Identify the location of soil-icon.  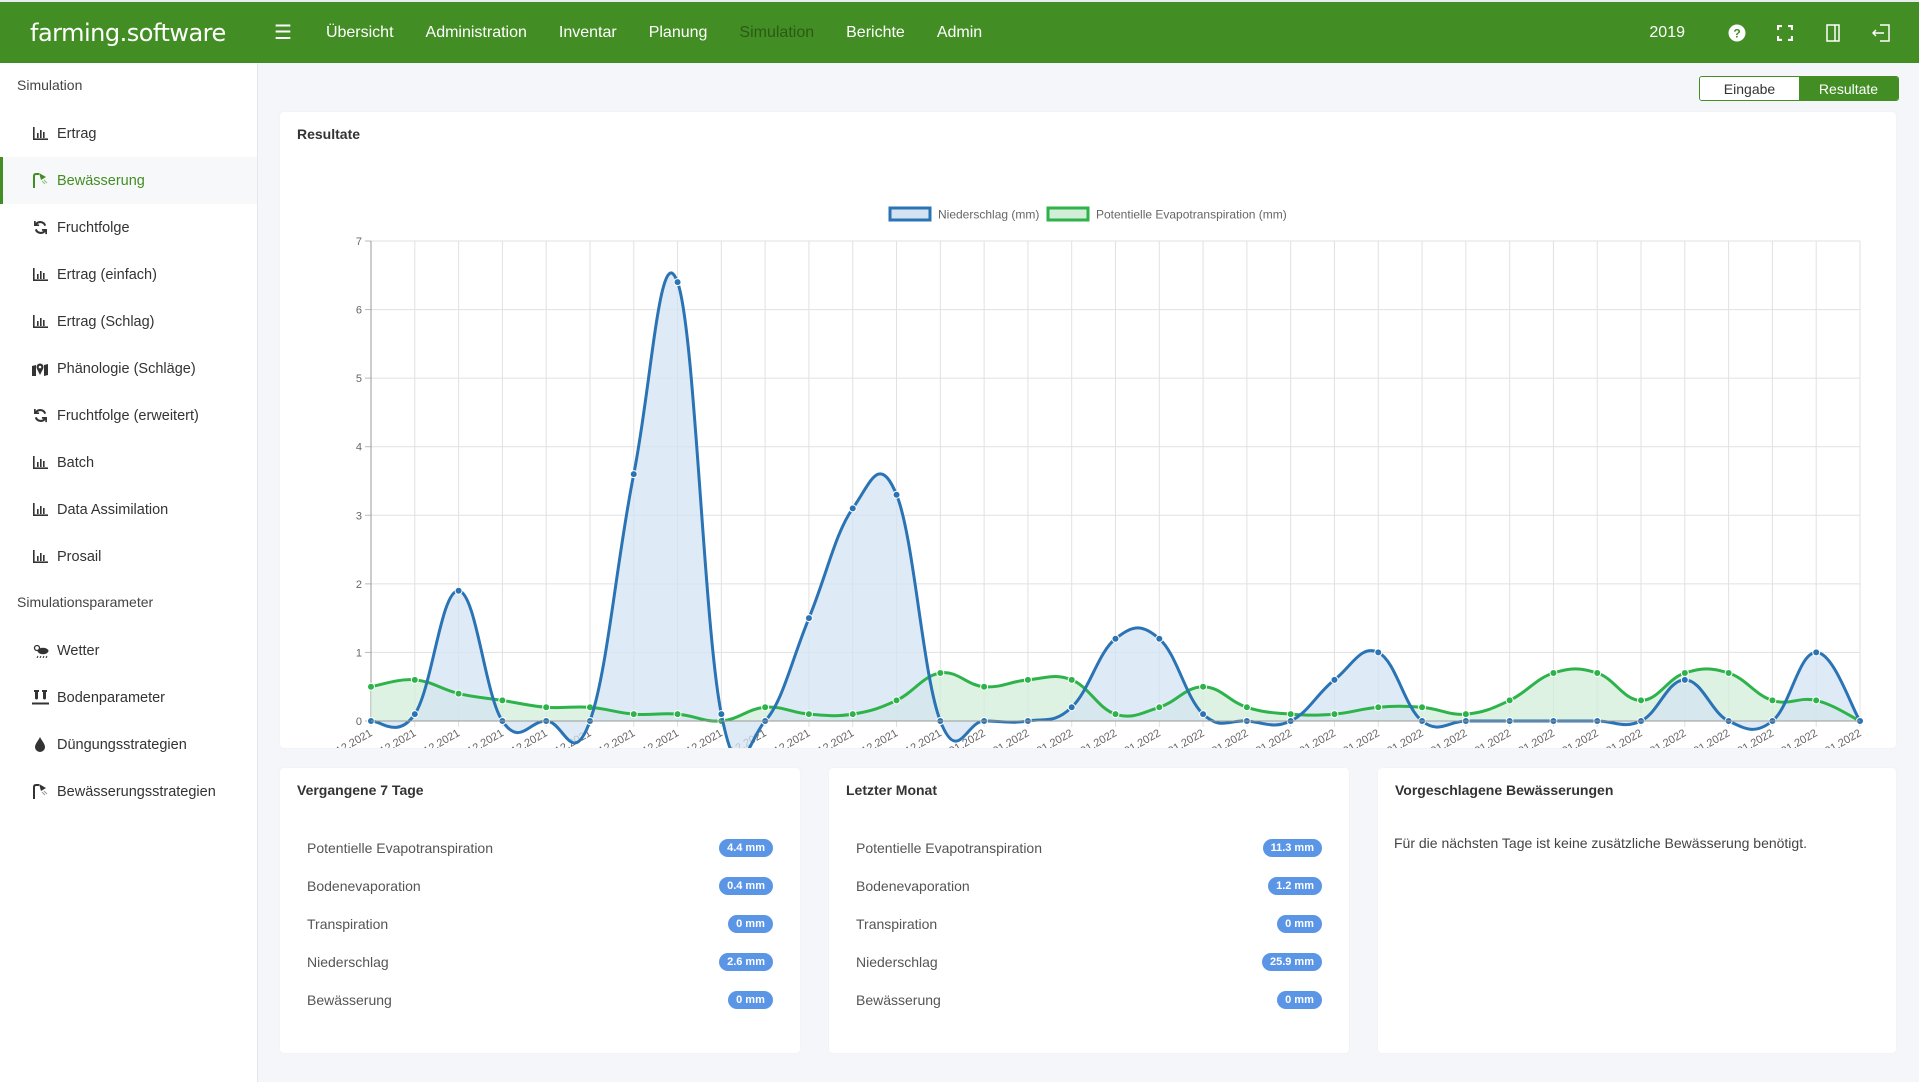
(40, 698).